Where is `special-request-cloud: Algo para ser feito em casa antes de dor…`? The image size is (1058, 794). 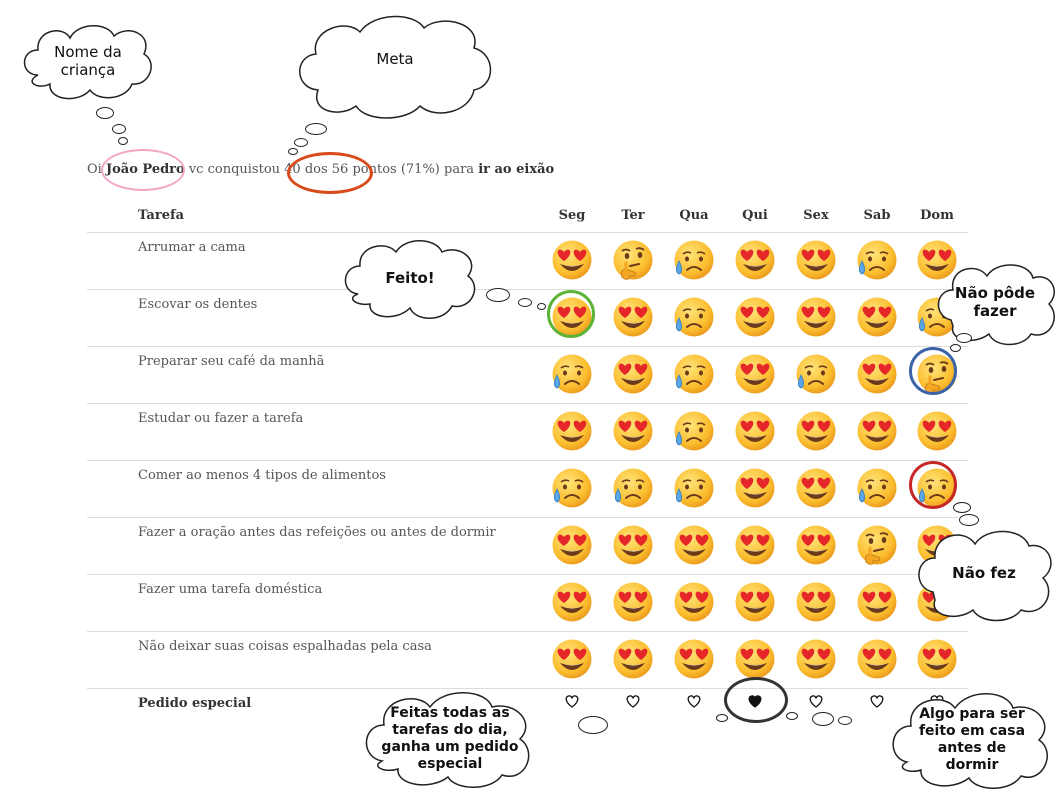 special-request-cloud: Algo para ser feito em casa antes de dor… is located at coordinates (972, 740).